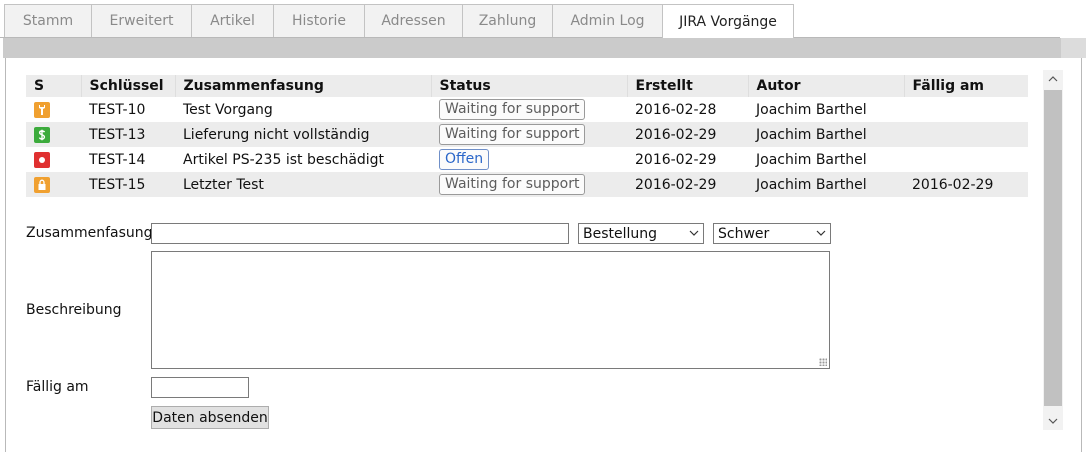 This screenshot has width=1086, height=452. I want to click on toolbar-strip-end, so click(1073, 48).